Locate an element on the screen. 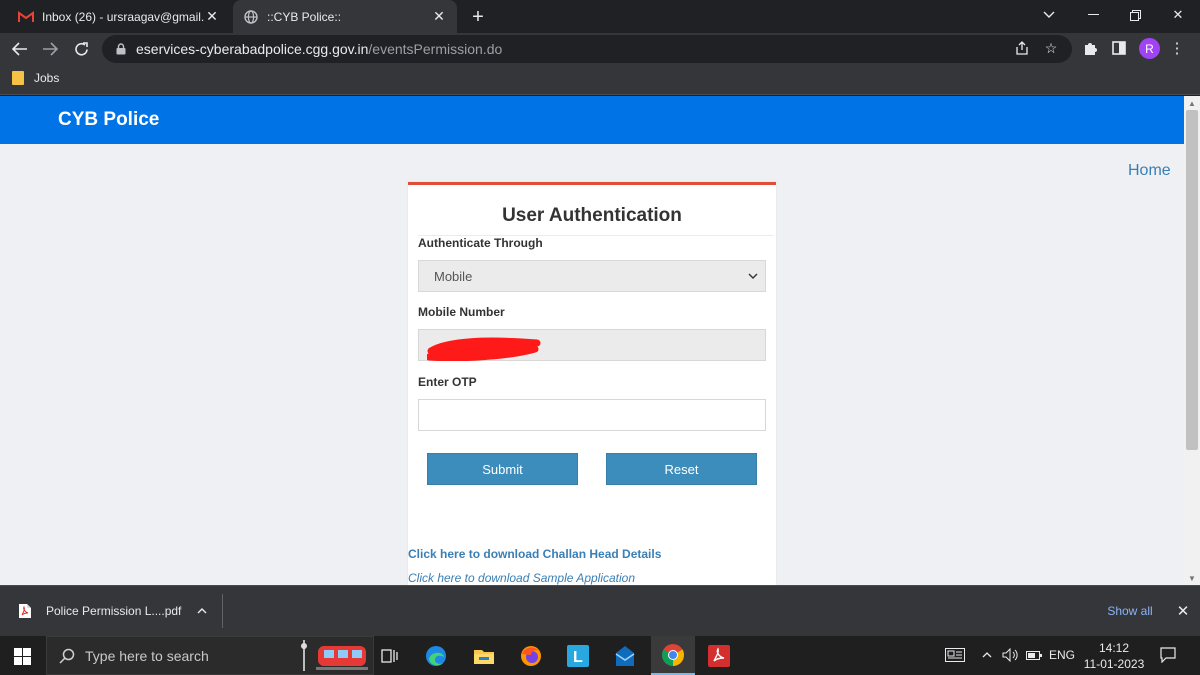 The image size is (1200, 675). download-item: Police Permission L....pdf is located at coordinates (112, 611).